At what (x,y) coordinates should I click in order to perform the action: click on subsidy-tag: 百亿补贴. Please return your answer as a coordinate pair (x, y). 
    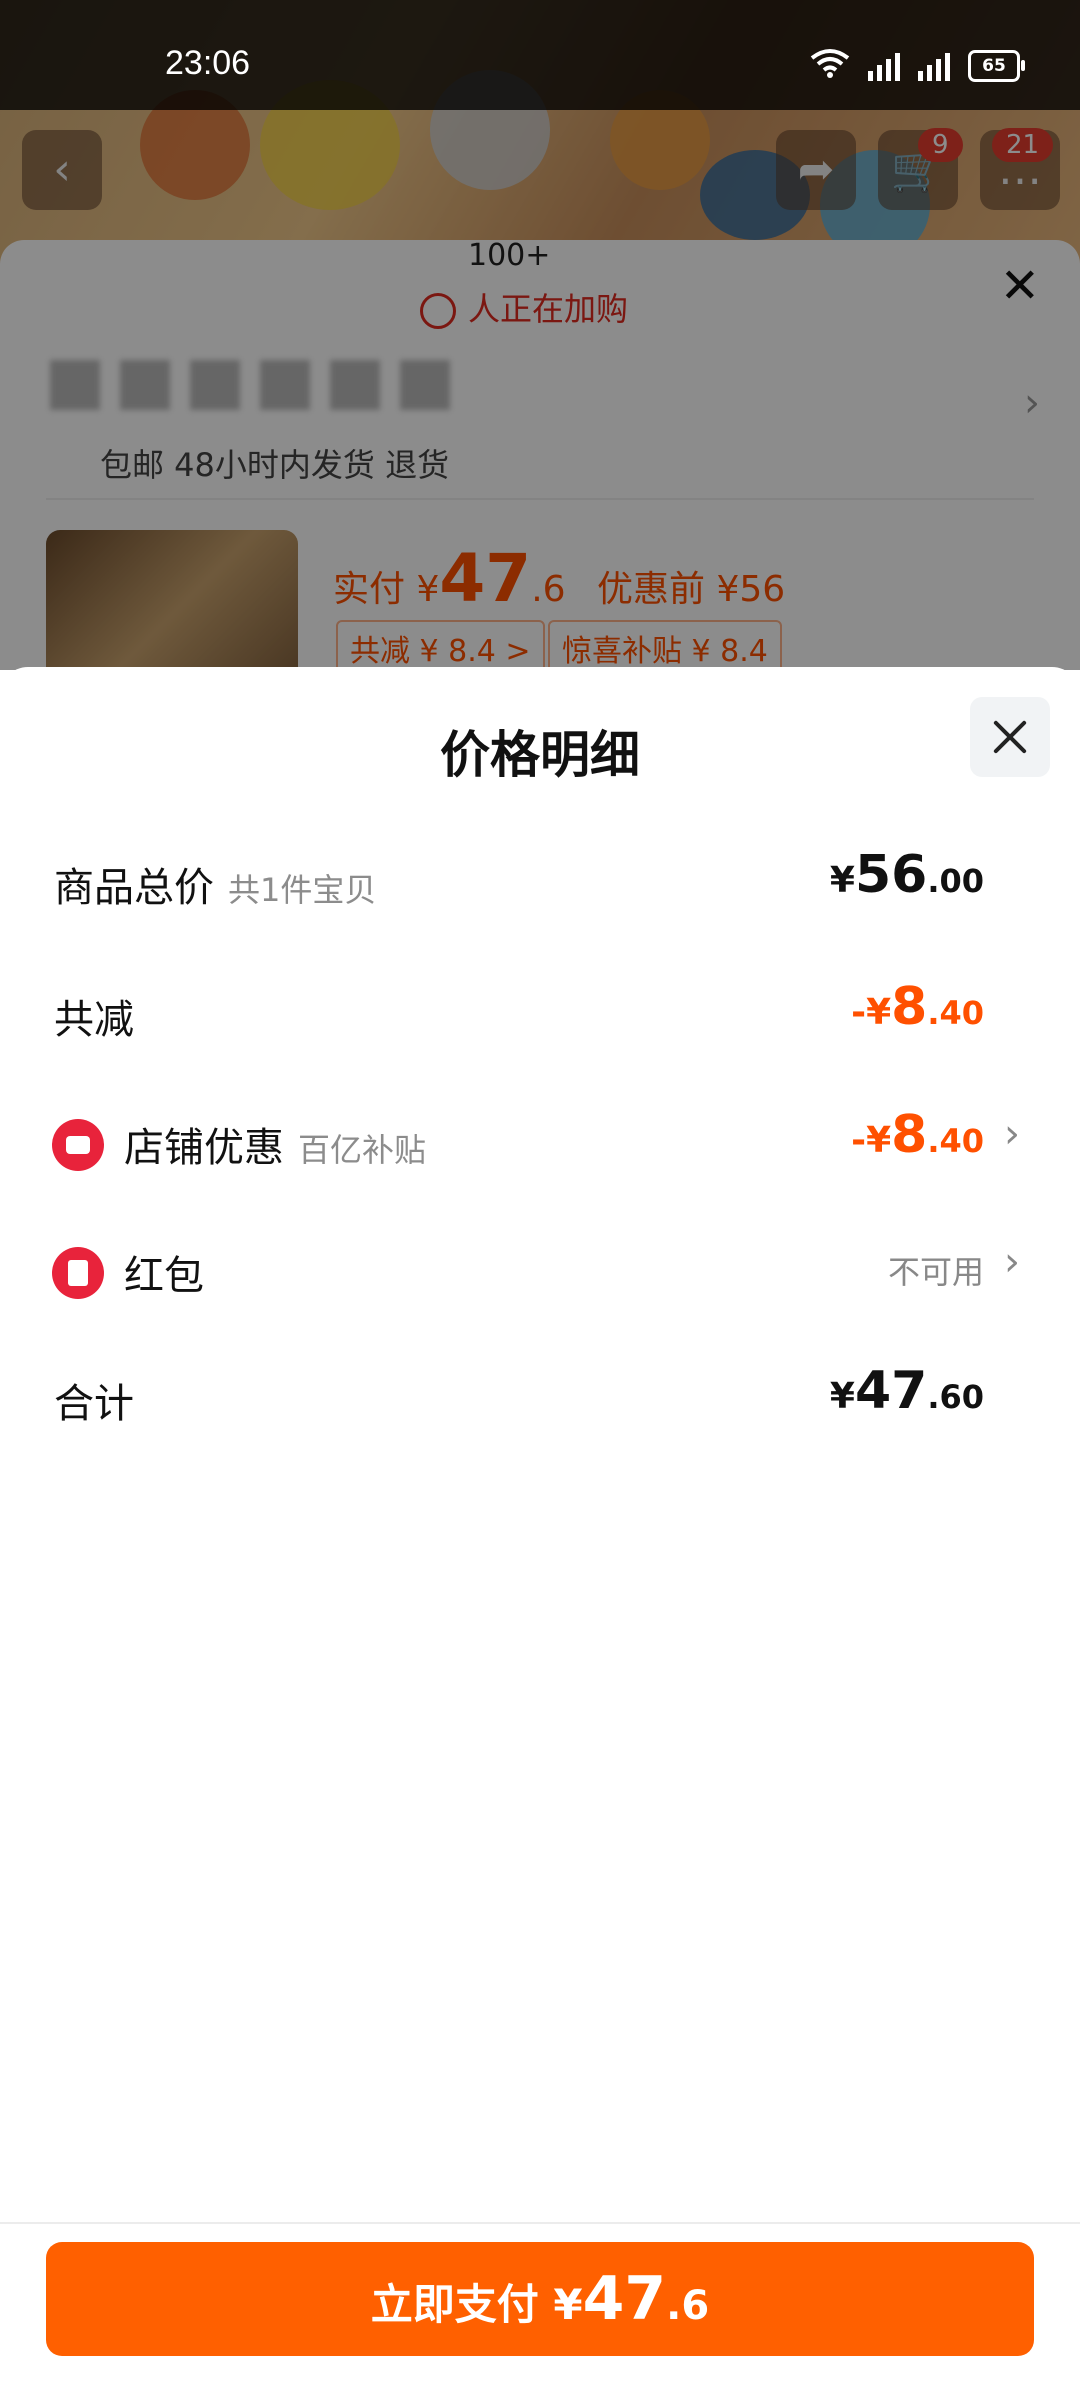
    Looking at the image, I should click on (362, 1150).